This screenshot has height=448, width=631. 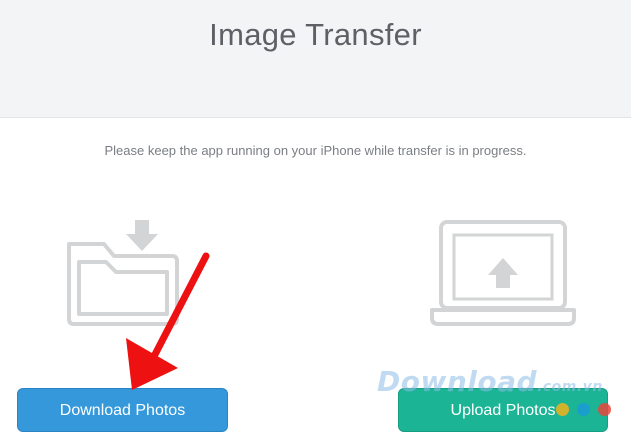 I want to click on watermark-dots, so click(x=584, y=410).